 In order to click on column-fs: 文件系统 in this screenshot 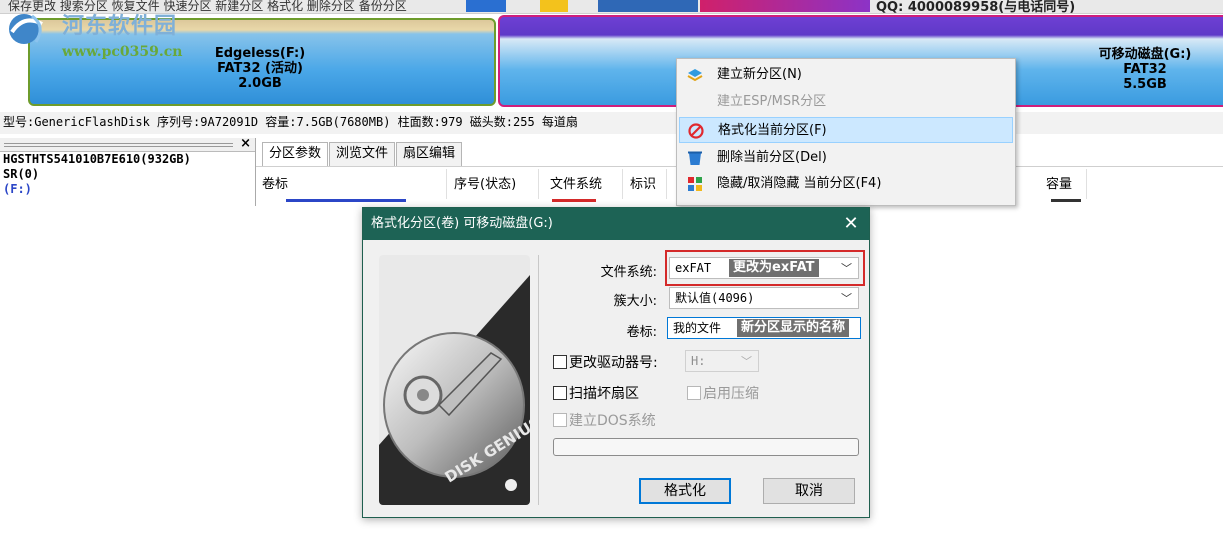, I will do `click(576, 182)`.